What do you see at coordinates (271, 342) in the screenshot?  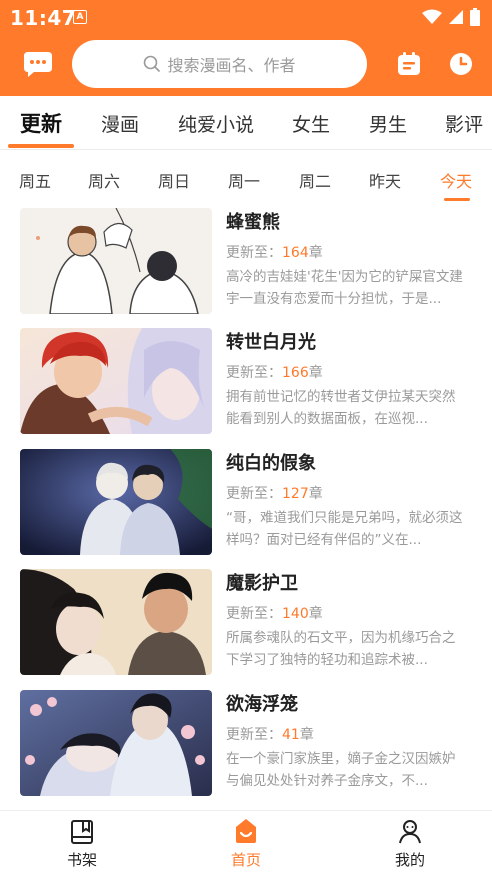 I see `item-title: 转世白月光` at bounding box center [271, 342].